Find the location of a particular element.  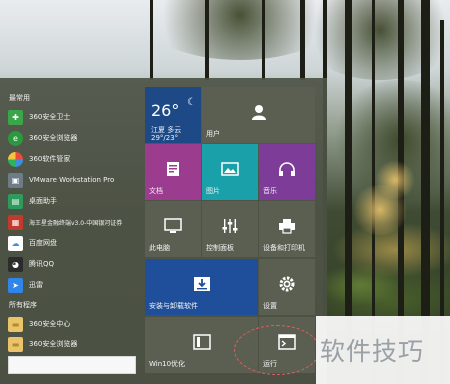

devices-printers-tile-label: 设备和打印机 is located at coordinates (284, 248).